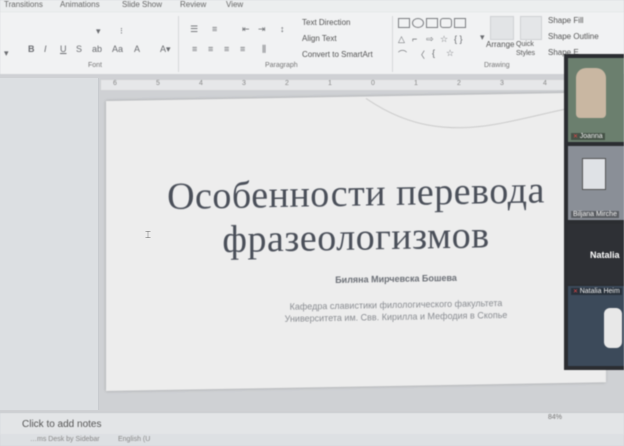  What do you see at coordinates (373, 83) in the screenshot?
I see `ruler-tick: 0` at bounding box center [373, 83].